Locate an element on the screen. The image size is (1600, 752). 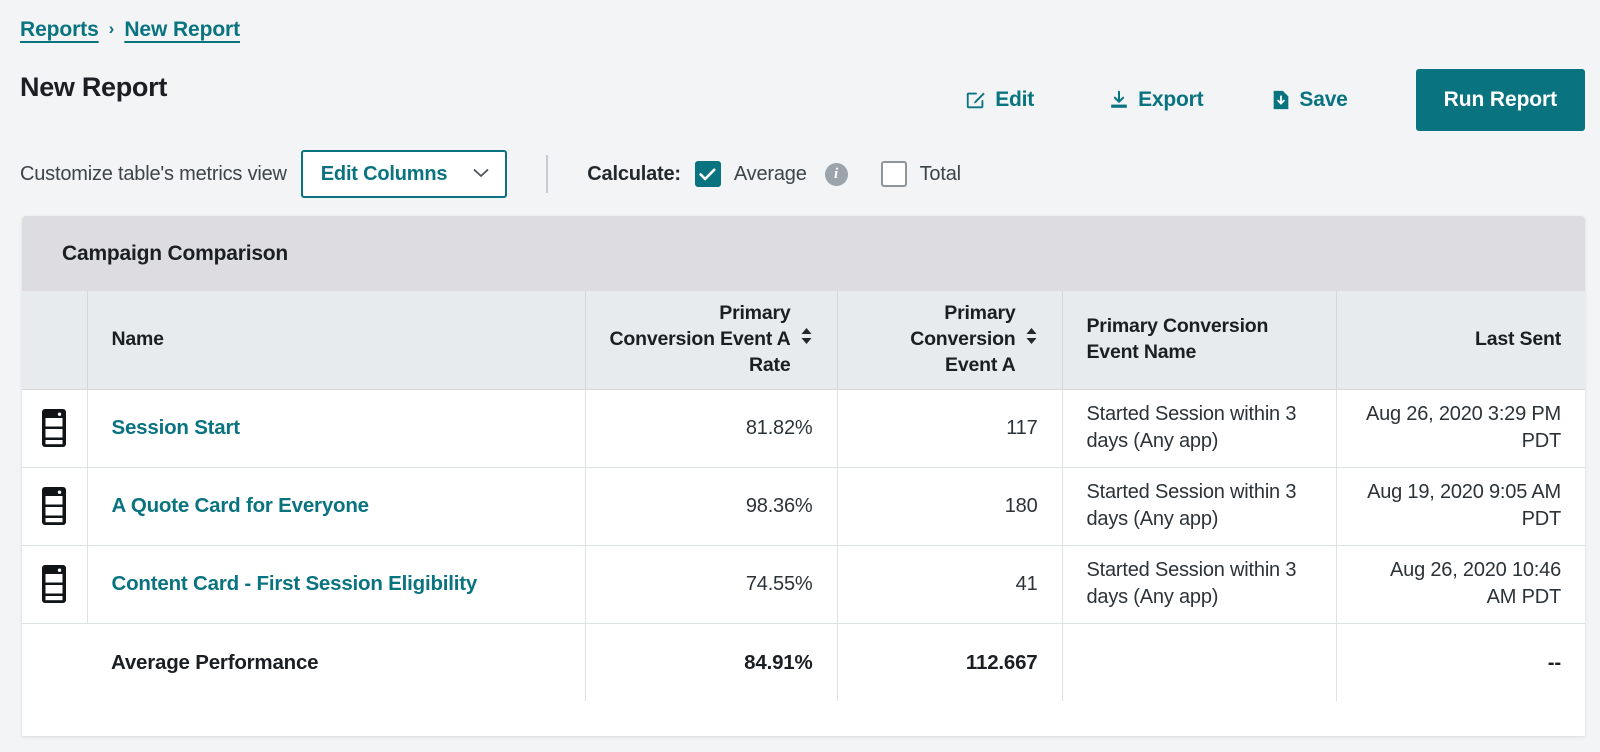
checkbox-average-label: Average is located at coordinates (770, 173).